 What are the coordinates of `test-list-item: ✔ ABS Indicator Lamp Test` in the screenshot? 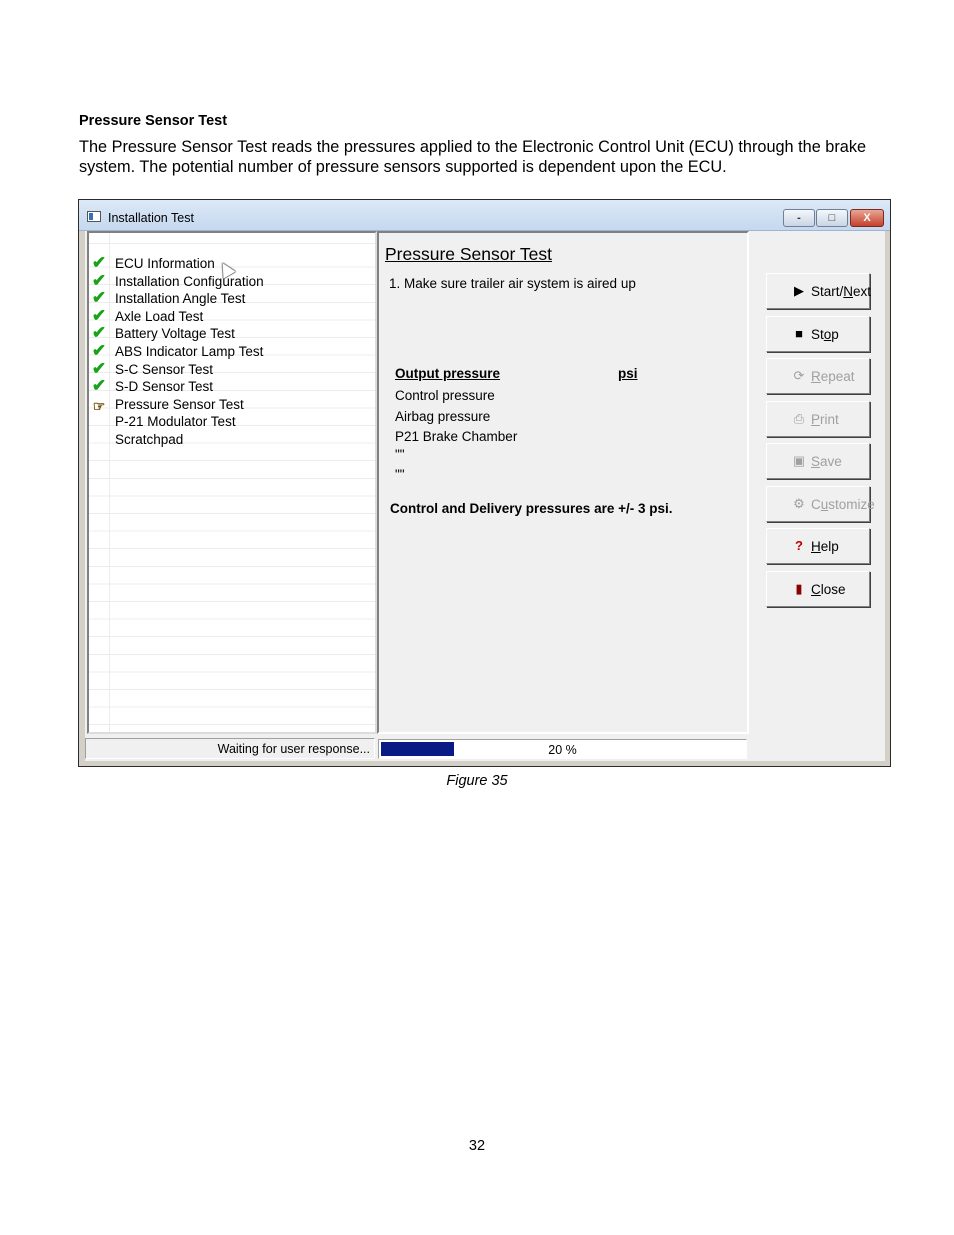 It's located at (232, 351).